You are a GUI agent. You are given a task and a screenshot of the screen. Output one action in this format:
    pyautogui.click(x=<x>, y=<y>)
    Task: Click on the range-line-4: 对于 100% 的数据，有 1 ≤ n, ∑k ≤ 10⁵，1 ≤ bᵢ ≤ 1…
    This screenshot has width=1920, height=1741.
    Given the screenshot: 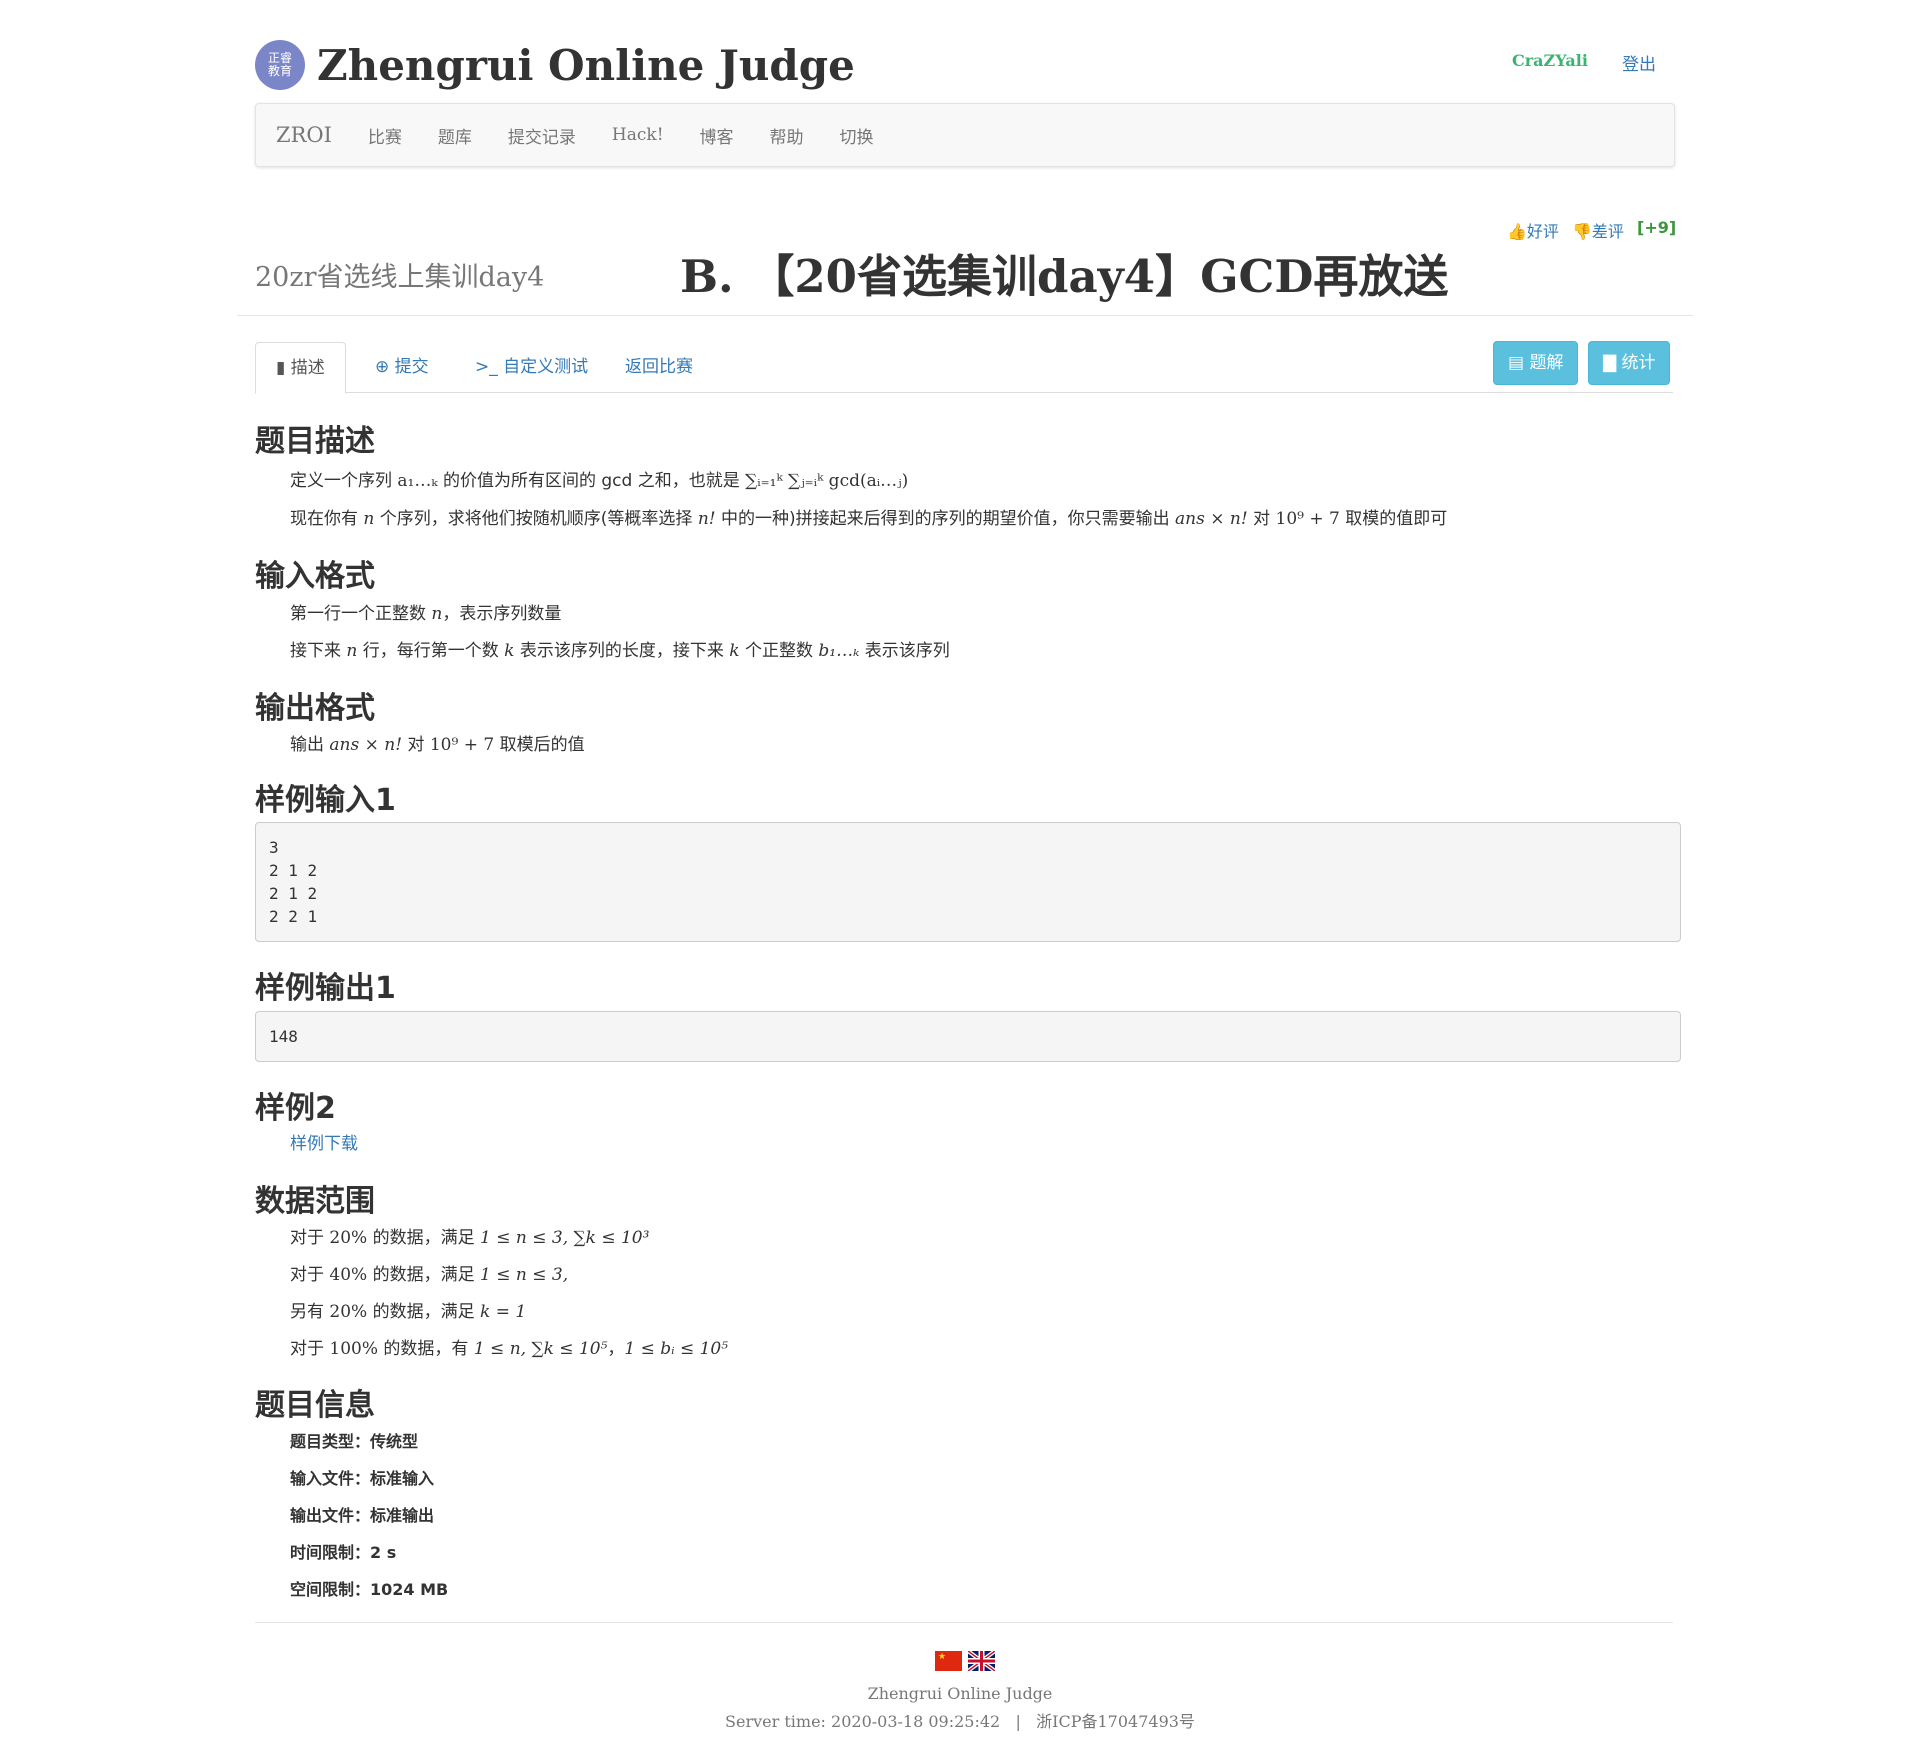 What is the action you would take?
    pyautogui.click(x=509, y=1346)
    